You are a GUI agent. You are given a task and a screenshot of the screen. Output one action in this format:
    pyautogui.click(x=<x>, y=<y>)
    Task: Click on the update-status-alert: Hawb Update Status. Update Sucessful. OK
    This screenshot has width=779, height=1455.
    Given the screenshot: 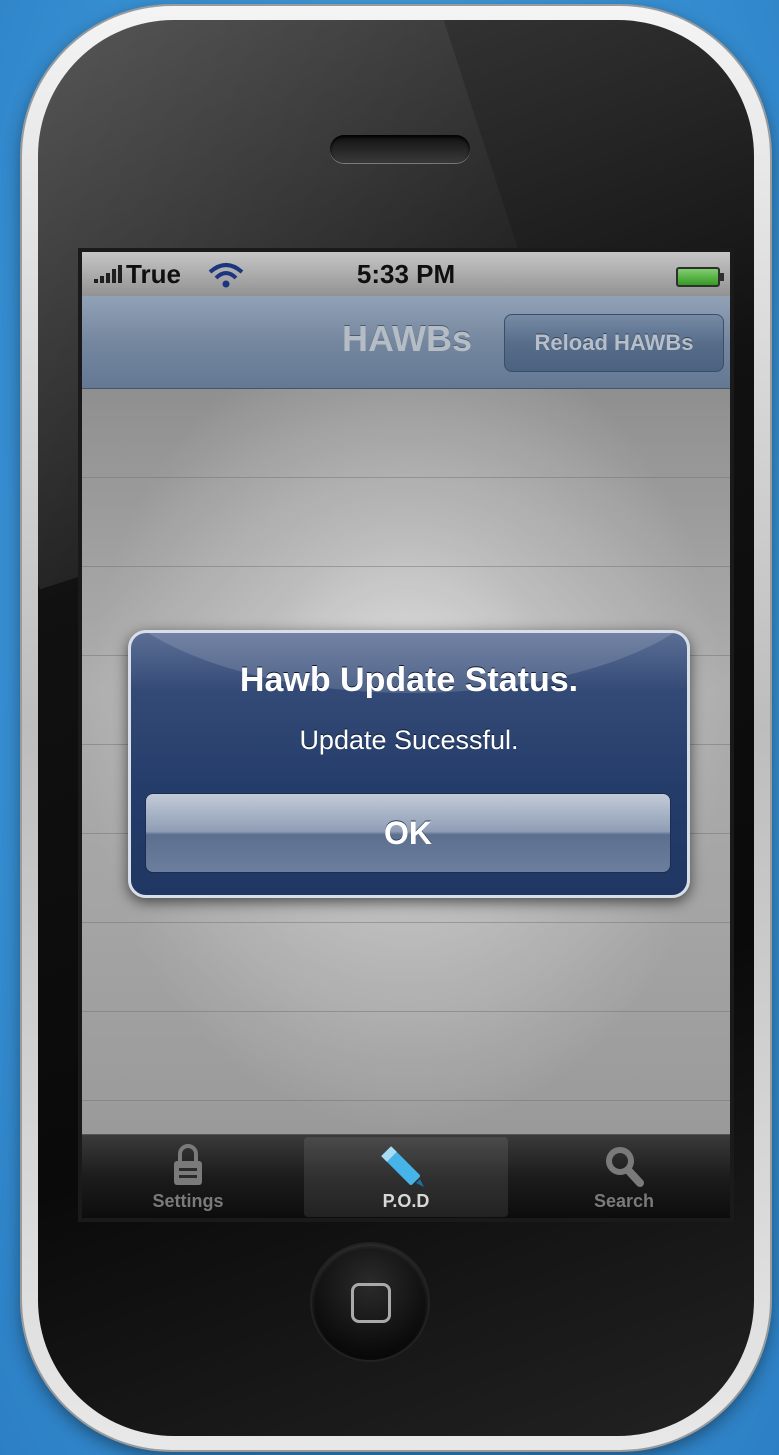 What is the action you would take?
    pyautogui.click(x=409, y=764)
    